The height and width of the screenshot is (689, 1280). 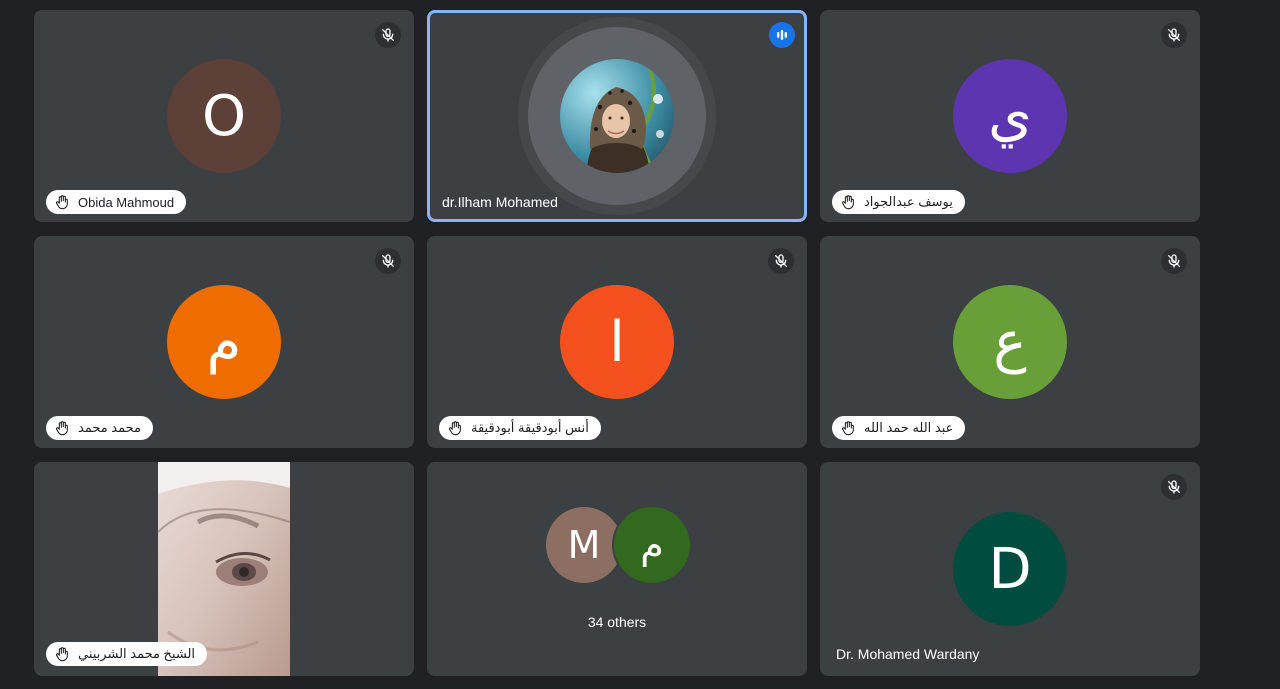 I want to click on name-pill: محمد محمد, so click(x=100, y=428).